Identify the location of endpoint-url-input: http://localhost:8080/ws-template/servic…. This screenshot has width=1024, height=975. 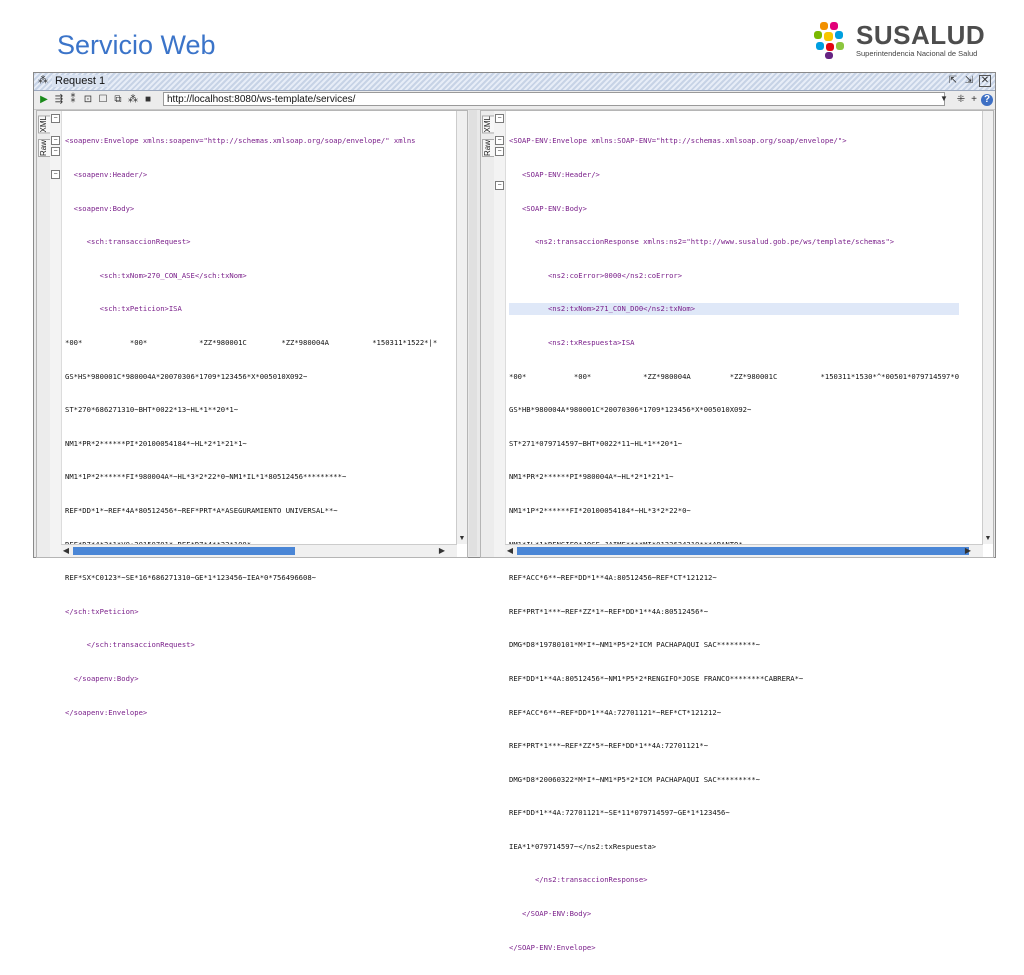
(554, 99).